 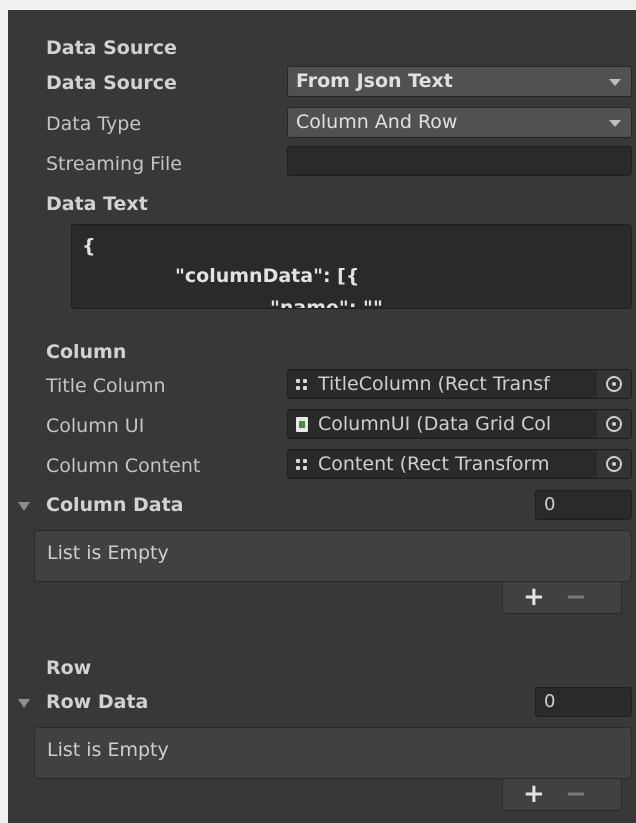 What do you see at coordinates (374, 81) in the screenshot?
I see `data-source-value: From Json Text` at bounding box center [374, 81].